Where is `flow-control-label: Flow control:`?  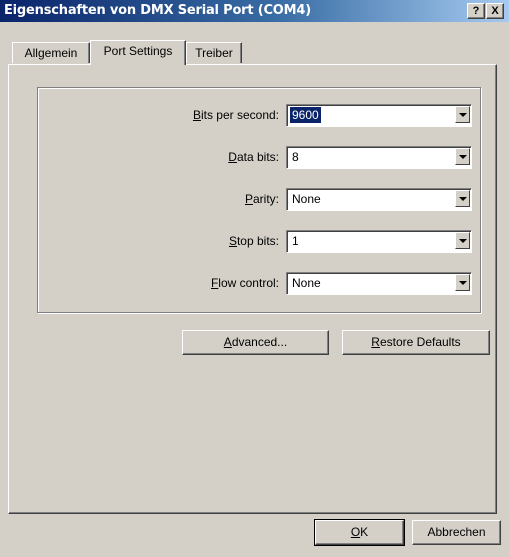 flow-control-label: Flow control: is located at coordinates (244, 283).